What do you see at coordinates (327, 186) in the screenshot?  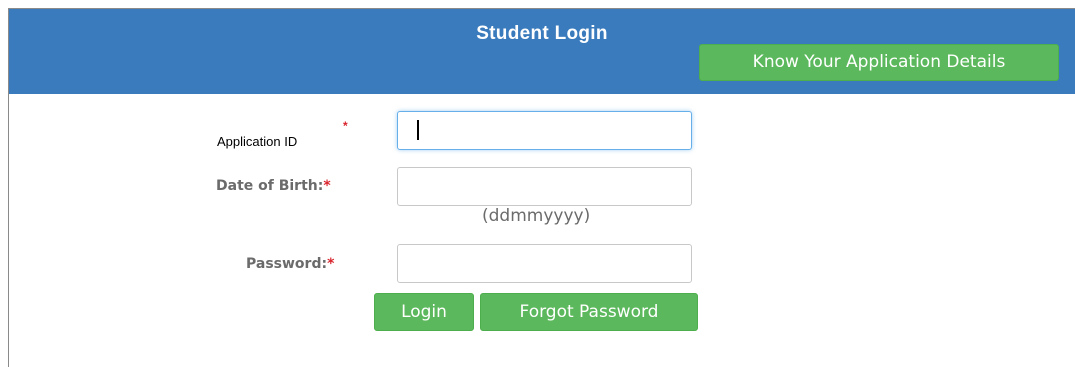 I see `date-of-birth-required-mark: *` at bounding box center [327, 186].